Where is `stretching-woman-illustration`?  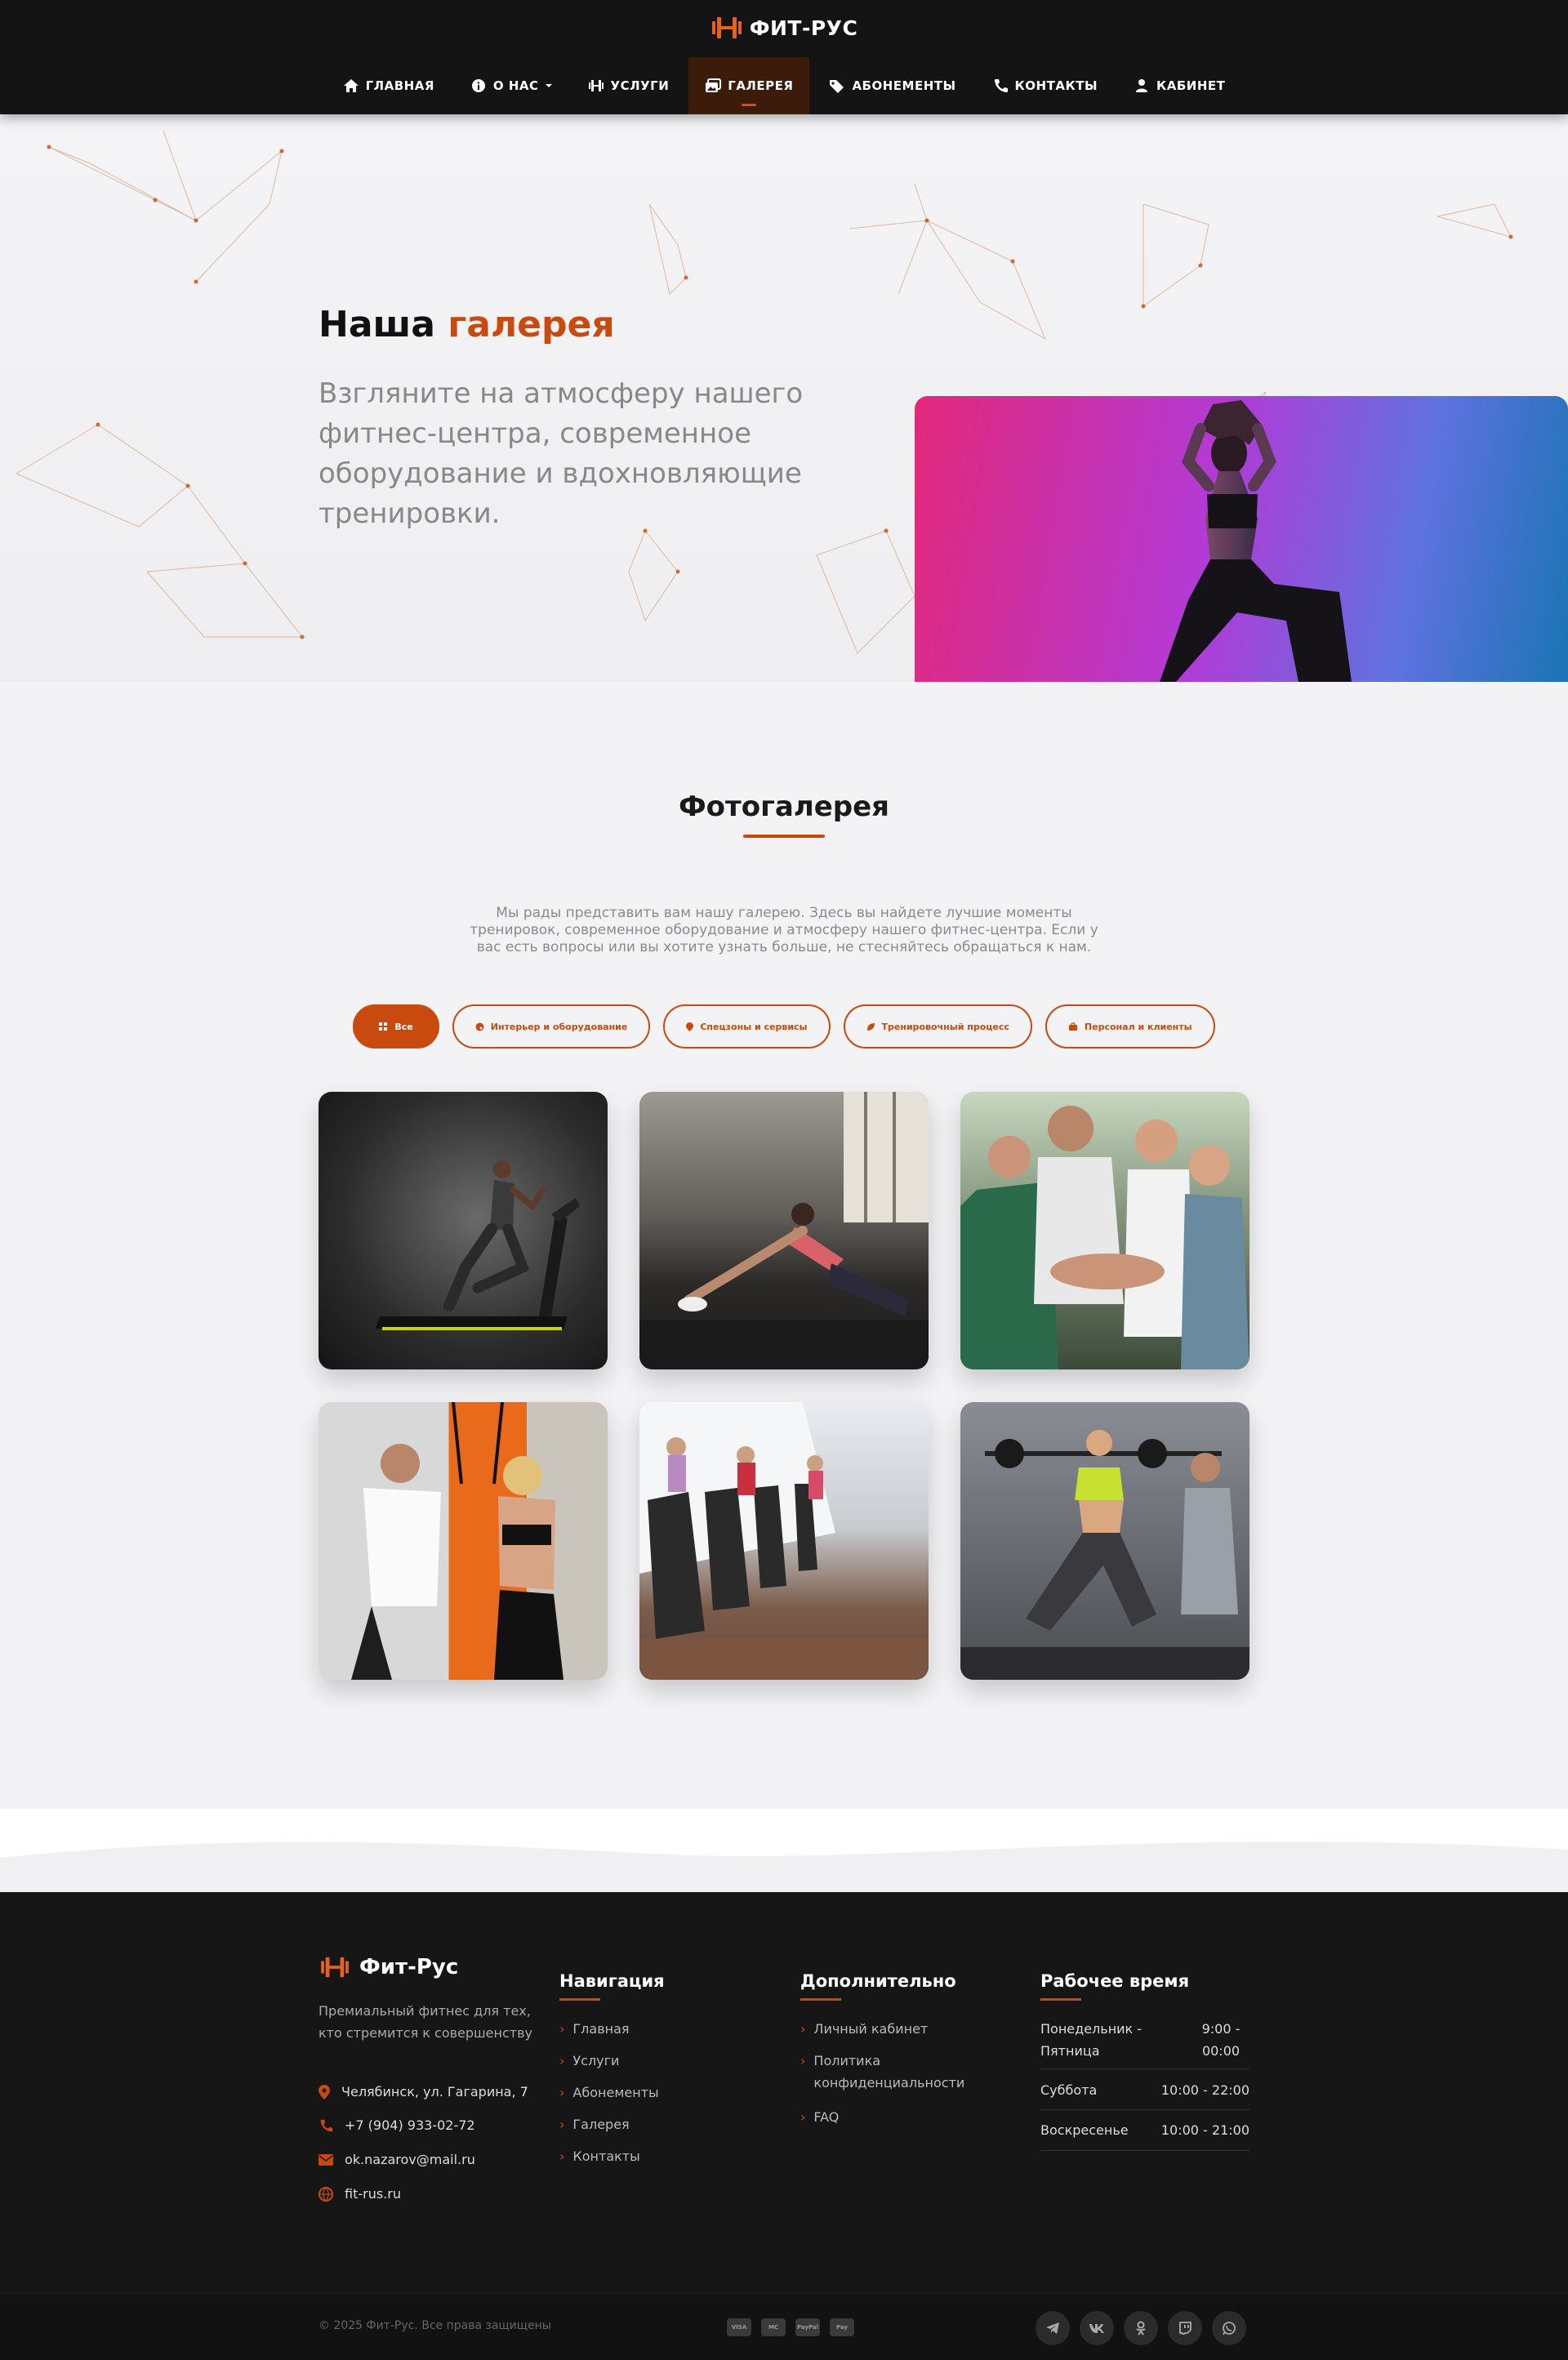 stretching-woman-illustration is located at coordinates (784, 1230).